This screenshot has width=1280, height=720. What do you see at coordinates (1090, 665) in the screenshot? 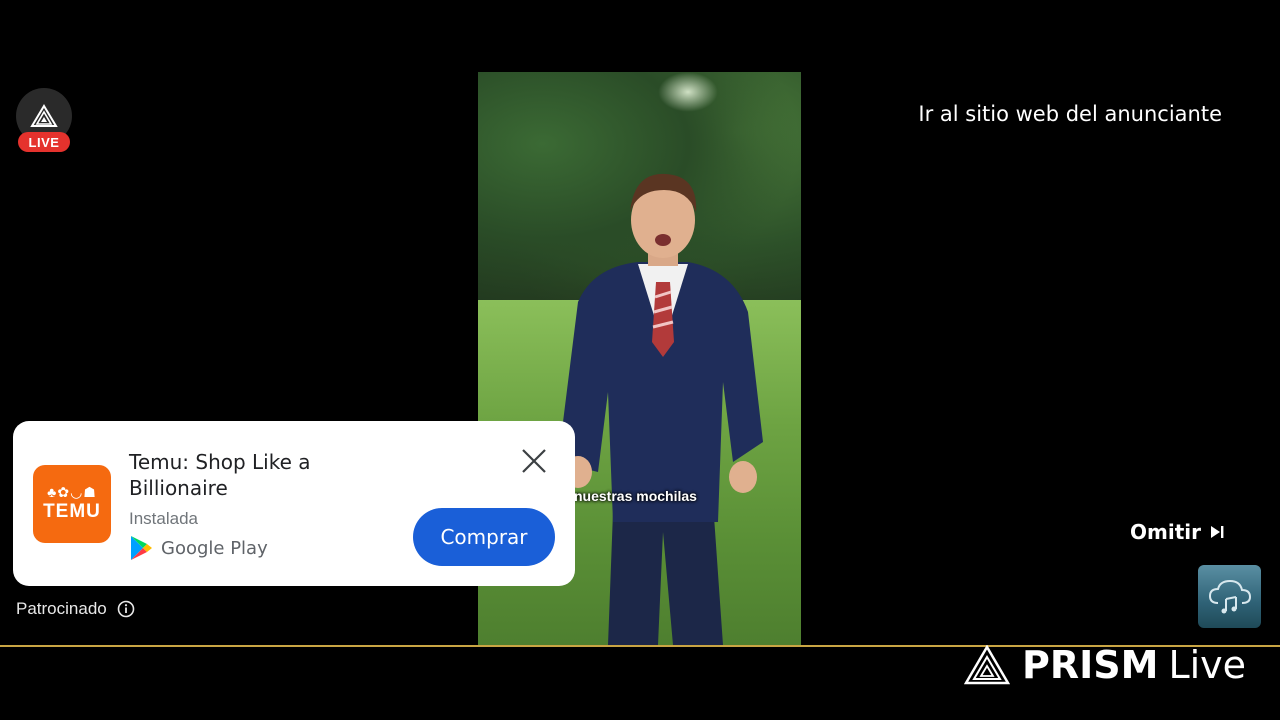
I see `watermark-name: PRISM` at bounding box center [1090, 665].